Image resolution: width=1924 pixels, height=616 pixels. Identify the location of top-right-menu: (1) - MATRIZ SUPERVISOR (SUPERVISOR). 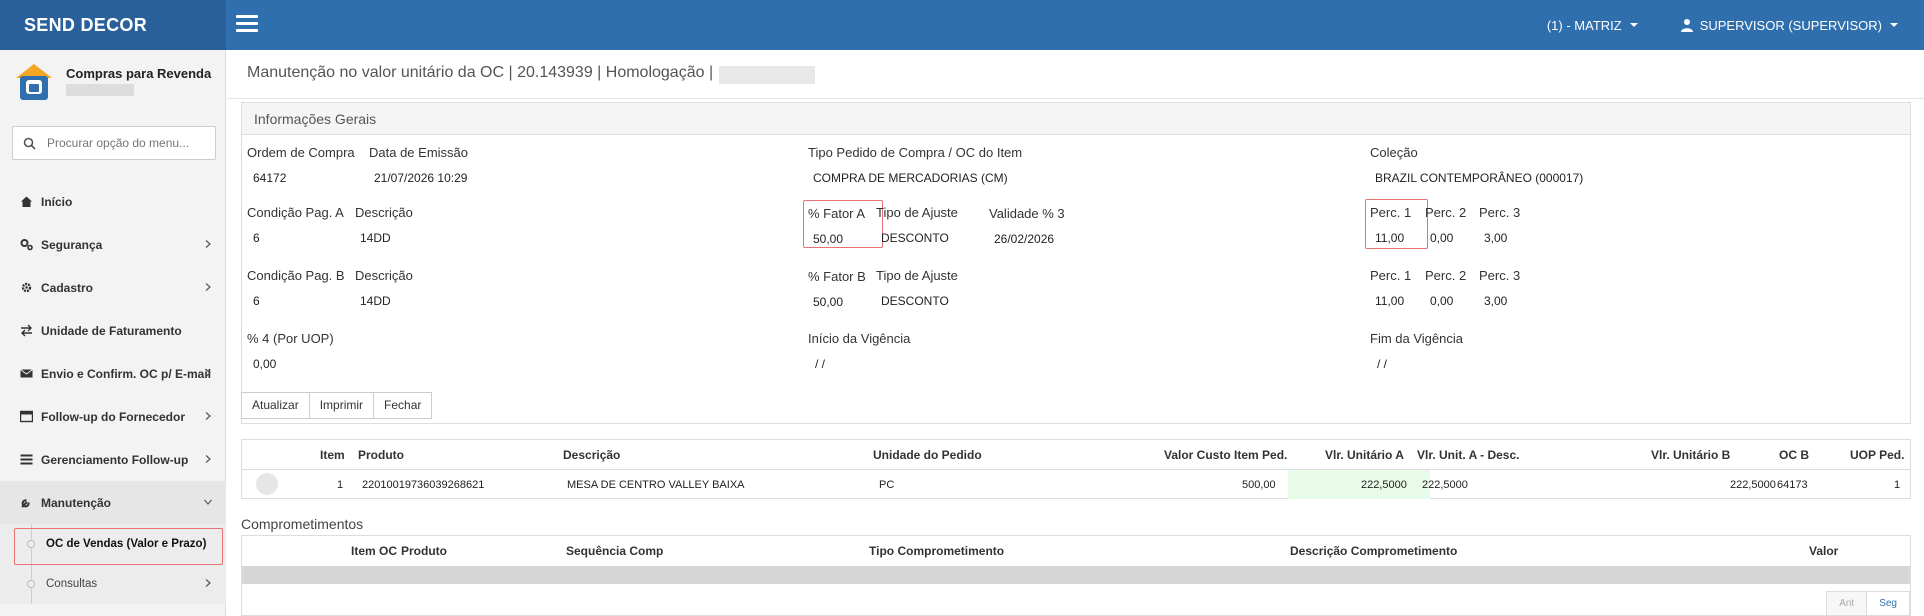
(1701, 25).